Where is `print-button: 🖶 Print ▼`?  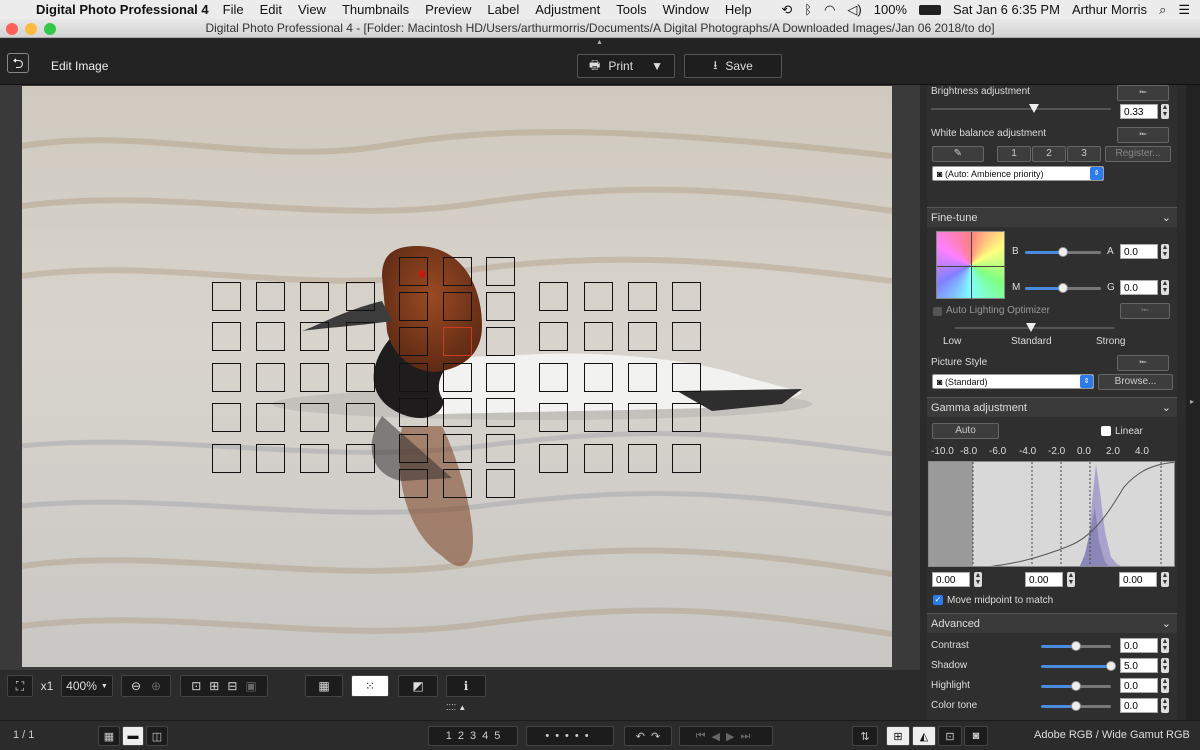
print-button: 🖶 Print ▼ is located at coordinates (626, 66).